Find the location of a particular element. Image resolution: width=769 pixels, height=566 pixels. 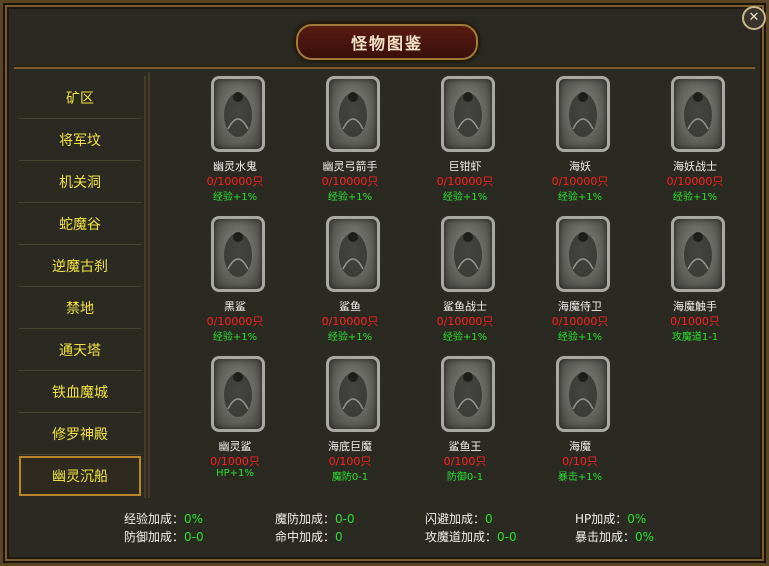

monster-name: 鲨鱼王 is located at coordinates (465, 446).